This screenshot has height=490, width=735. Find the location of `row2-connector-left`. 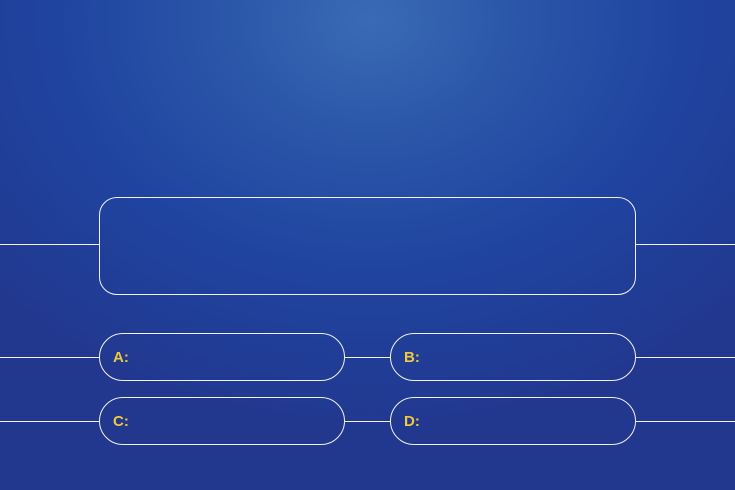

row2-connector-left is located at coordinates (49, 421).